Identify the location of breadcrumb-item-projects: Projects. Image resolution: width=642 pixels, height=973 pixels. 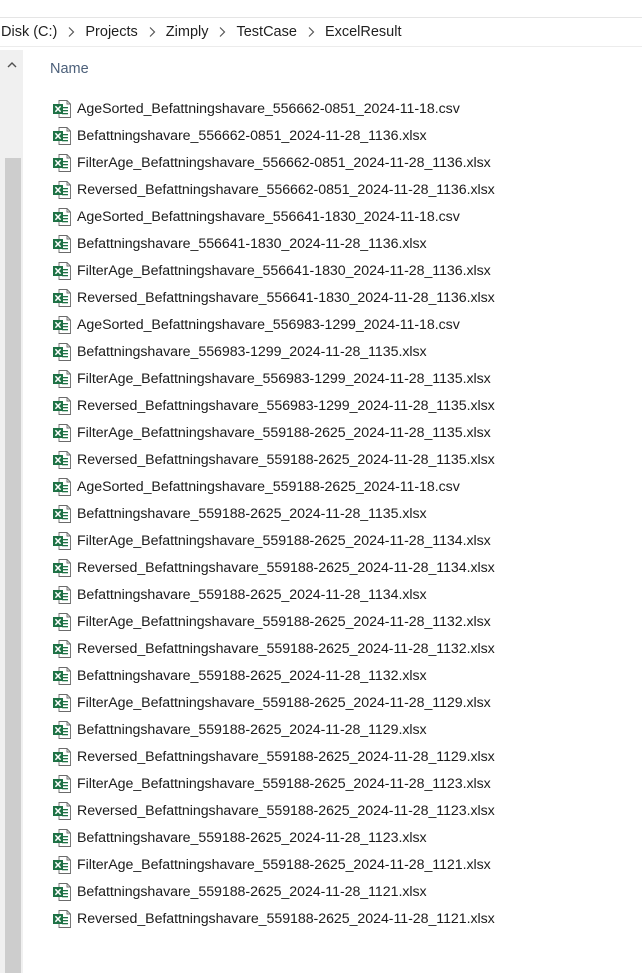
(111, 32).